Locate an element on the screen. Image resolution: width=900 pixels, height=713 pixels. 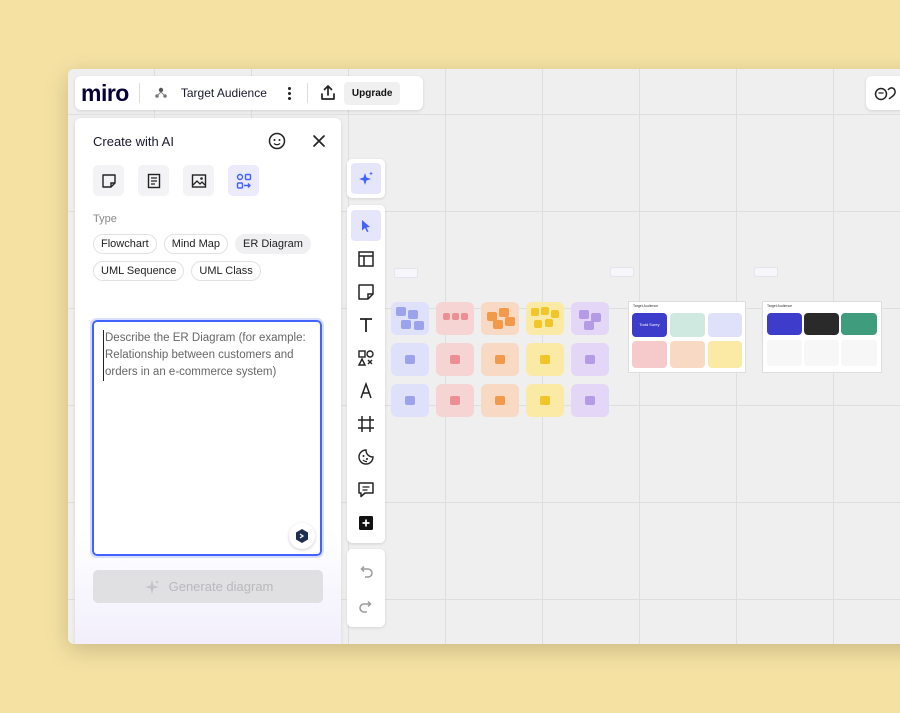
persona-card: Todd Surey is located at coordinates (649, 325).